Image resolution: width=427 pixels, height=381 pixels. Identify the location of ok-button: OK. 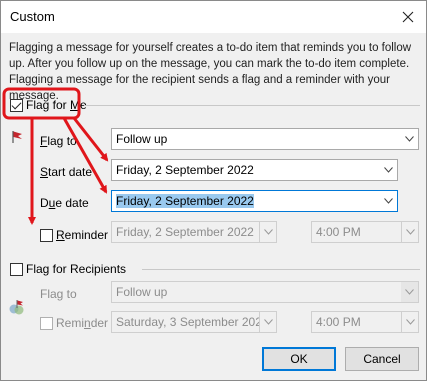
(299, 359).